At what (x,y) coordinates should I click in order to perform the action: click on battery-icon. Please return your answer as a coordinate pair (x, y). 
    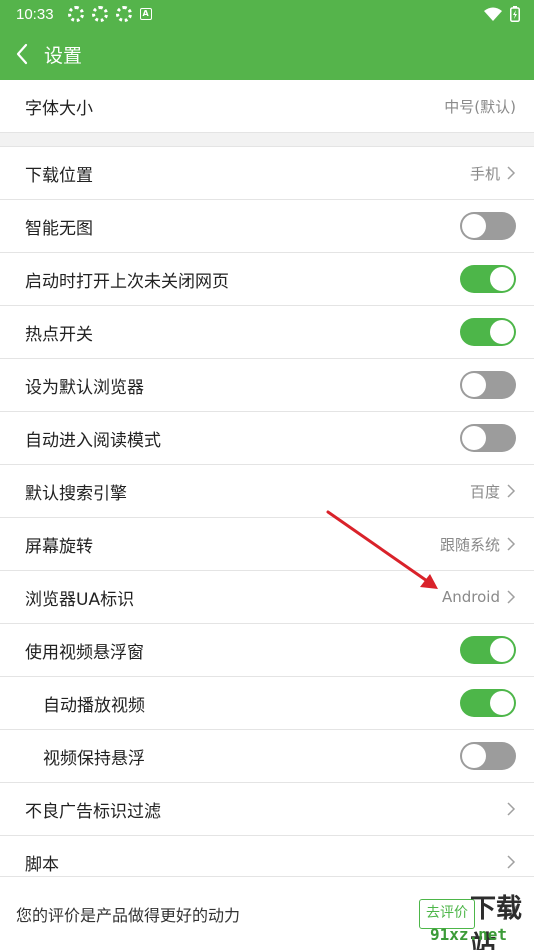
    Looking at the image, I should click on (515, 14).